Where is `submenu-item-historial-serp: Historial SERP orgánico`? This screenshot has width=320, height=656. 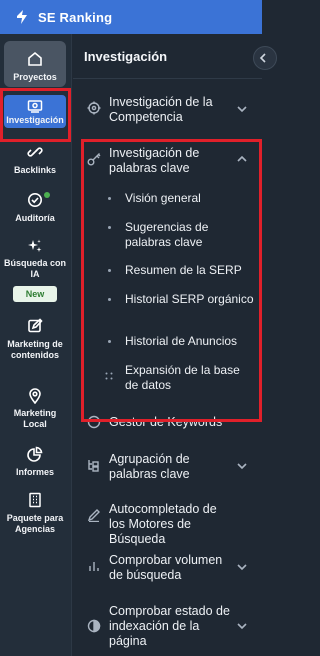 submenu-item-historial-serp: Historial SERP orgánico is located at coordinates (167, 308).